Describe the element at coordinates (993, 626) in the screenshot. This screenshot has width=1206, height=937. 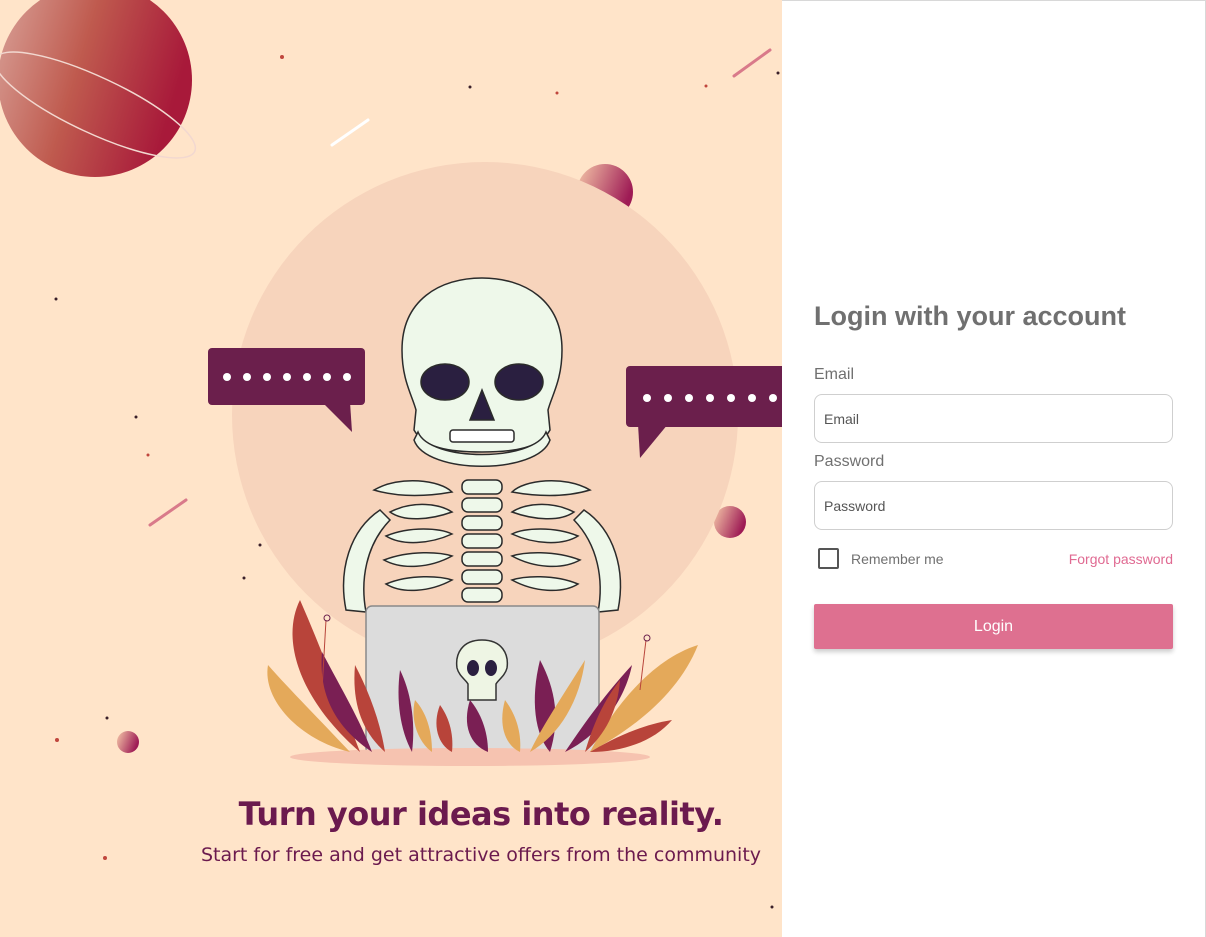
I see `login-button: Login` at that location.